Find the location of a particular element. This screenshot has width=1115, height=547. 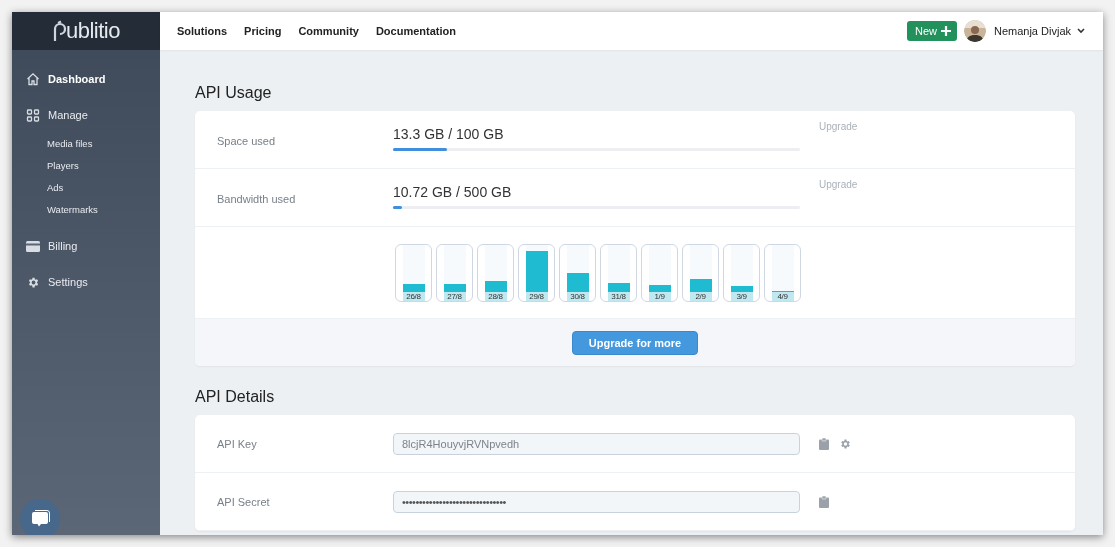

day-label: 27/8 is located at coordinates (454, 296).